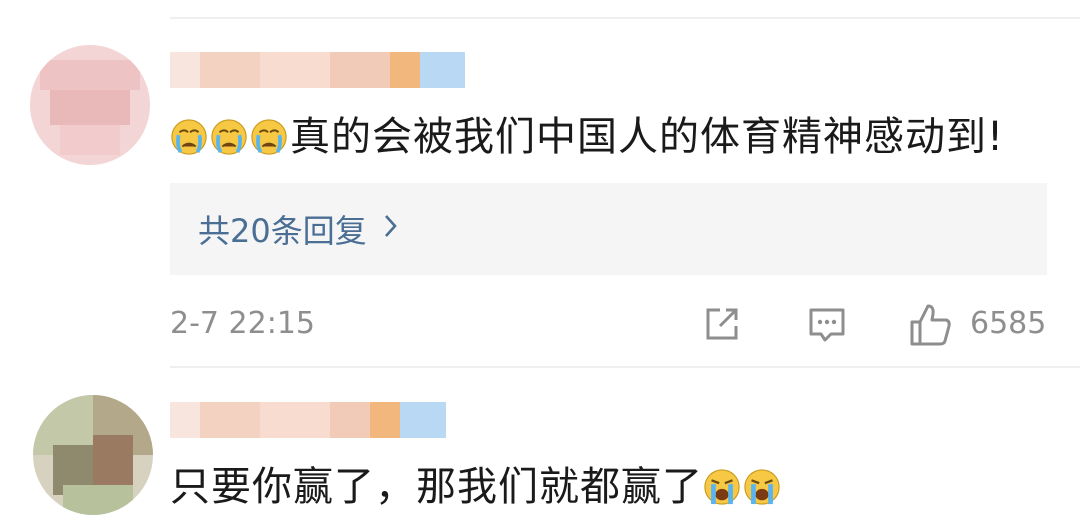  What do you see at coordinates (282, 231) in the screenshot?
I see `replies-label: 共20条回复` at bounding box center [282, 231].